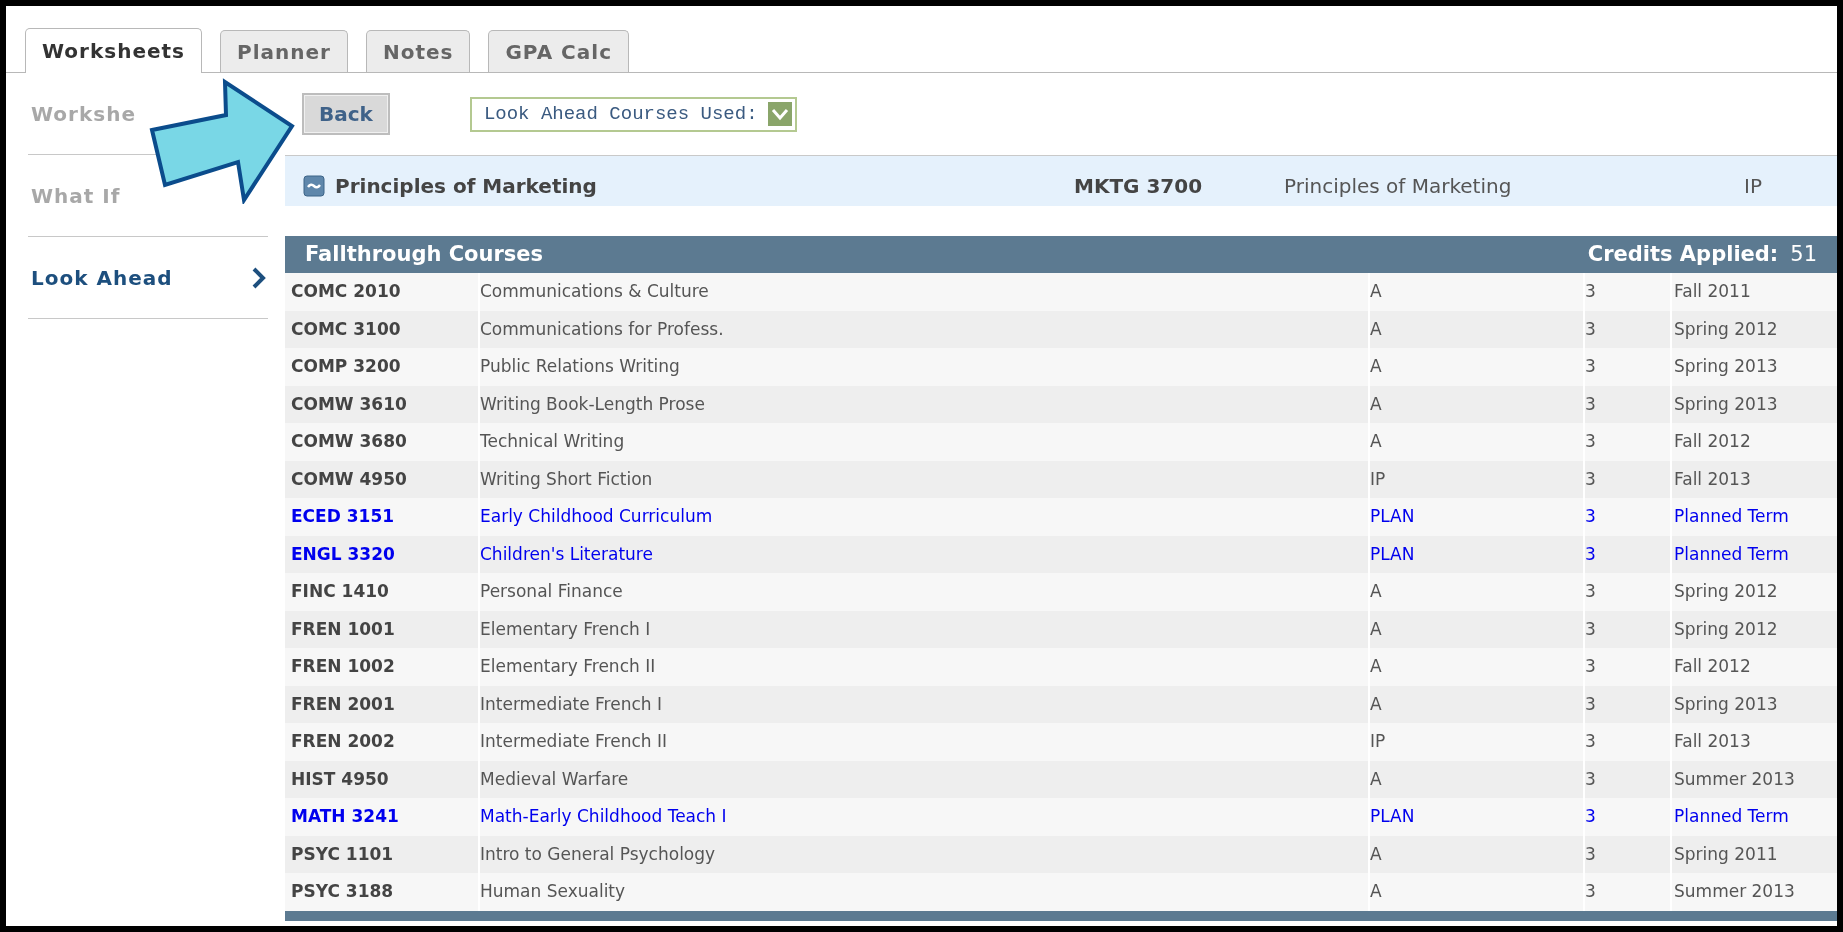 This screenshot has width=1843, height=932. I want to click on collapse-icon, so click(314, 185).